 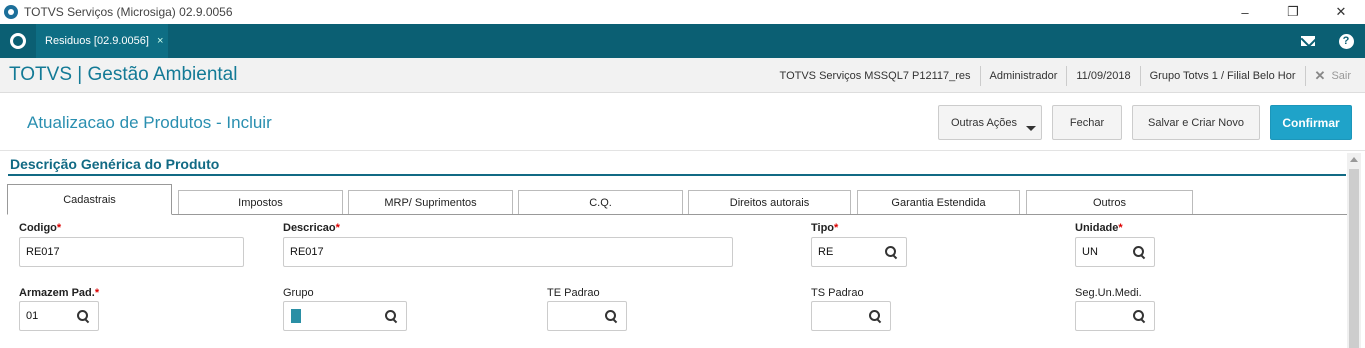 I want to click on help-icon: ?, so click(x=1346, y=41).